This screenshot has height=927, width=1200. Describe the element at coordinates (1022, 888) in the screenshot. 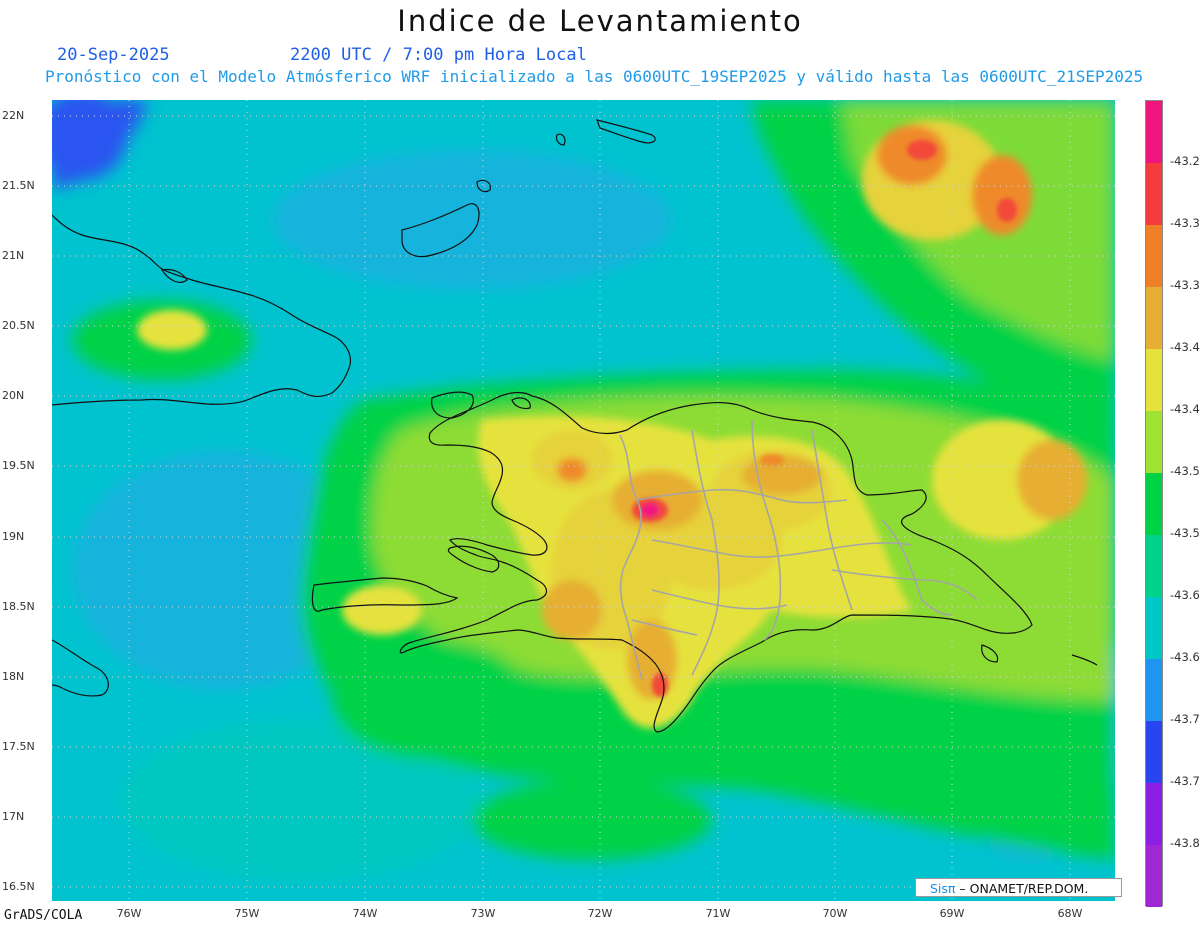

I see `onamet-label: – ONAMET/REP.DOM.` at that location.